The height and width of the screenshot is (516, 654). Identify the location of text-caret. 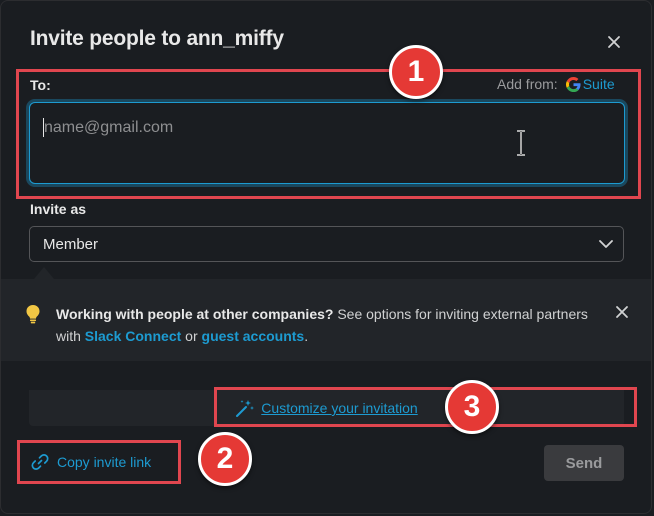
(43, 127).